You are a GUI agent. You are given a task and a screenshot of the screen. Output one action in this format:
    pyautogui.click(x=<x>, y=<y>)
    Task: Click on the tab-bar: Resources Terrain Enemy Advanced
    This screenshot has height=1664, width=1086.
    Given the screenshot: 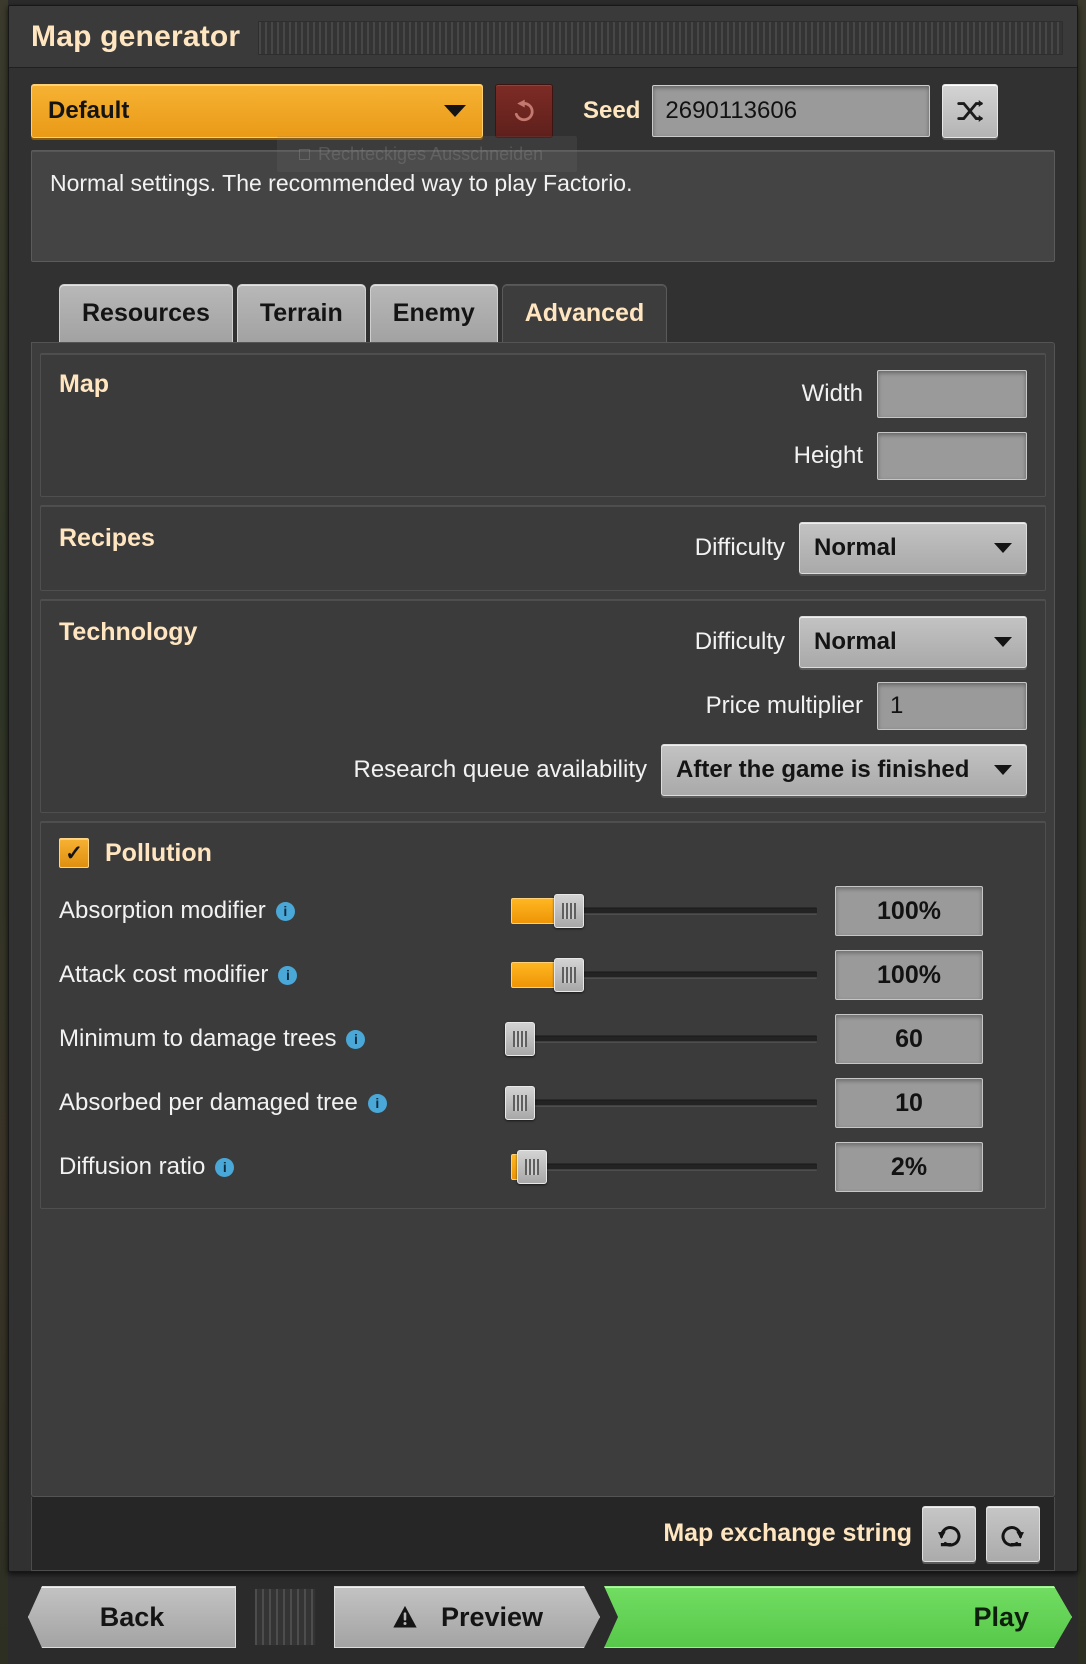 What is the action you would take?
    pyautogui.click(x=543, y=302)
    